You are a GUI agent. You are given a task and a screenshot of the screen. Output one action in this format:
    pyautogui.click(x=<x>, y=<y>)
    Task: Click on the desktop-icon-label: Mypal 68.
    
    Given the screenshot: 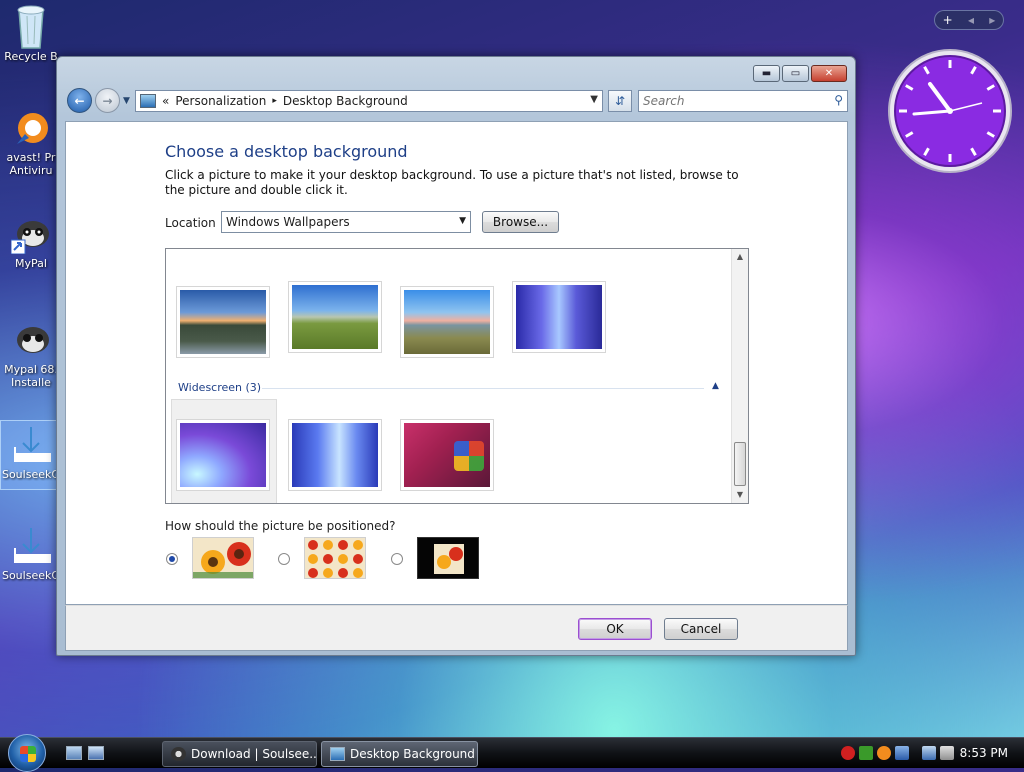 What is the action you would take?
    pyautogui.click(x=31, y=369)
    